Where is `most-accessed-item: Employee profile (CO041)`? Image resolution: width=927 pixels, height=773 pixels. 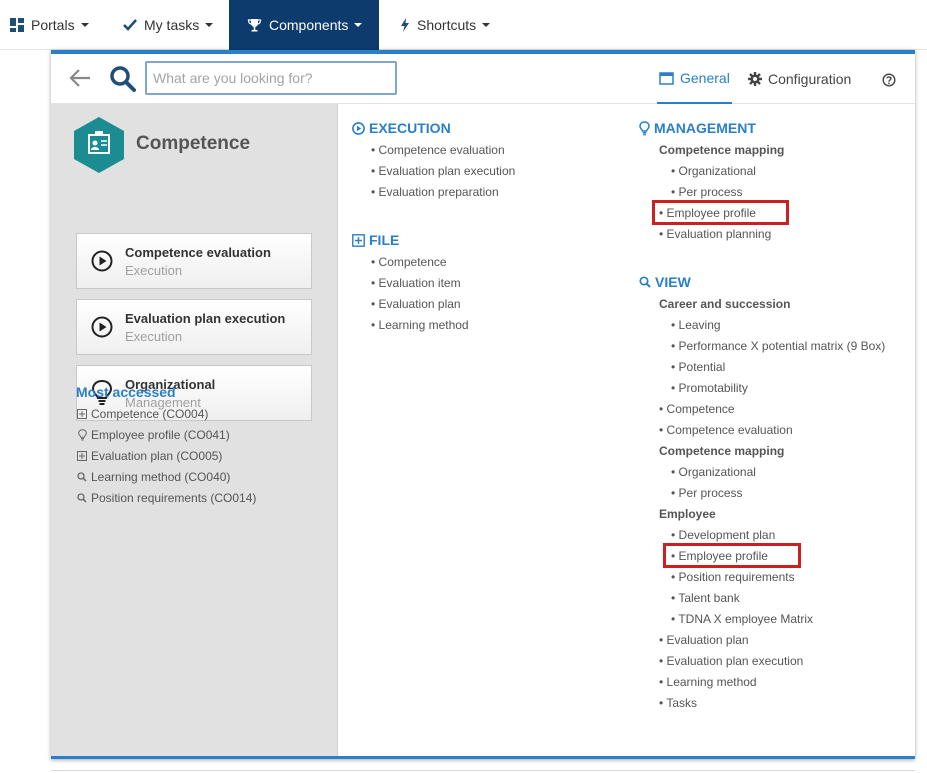 most-accessed-item: Employee profile (CO041) is located at coordinates (153, 435).